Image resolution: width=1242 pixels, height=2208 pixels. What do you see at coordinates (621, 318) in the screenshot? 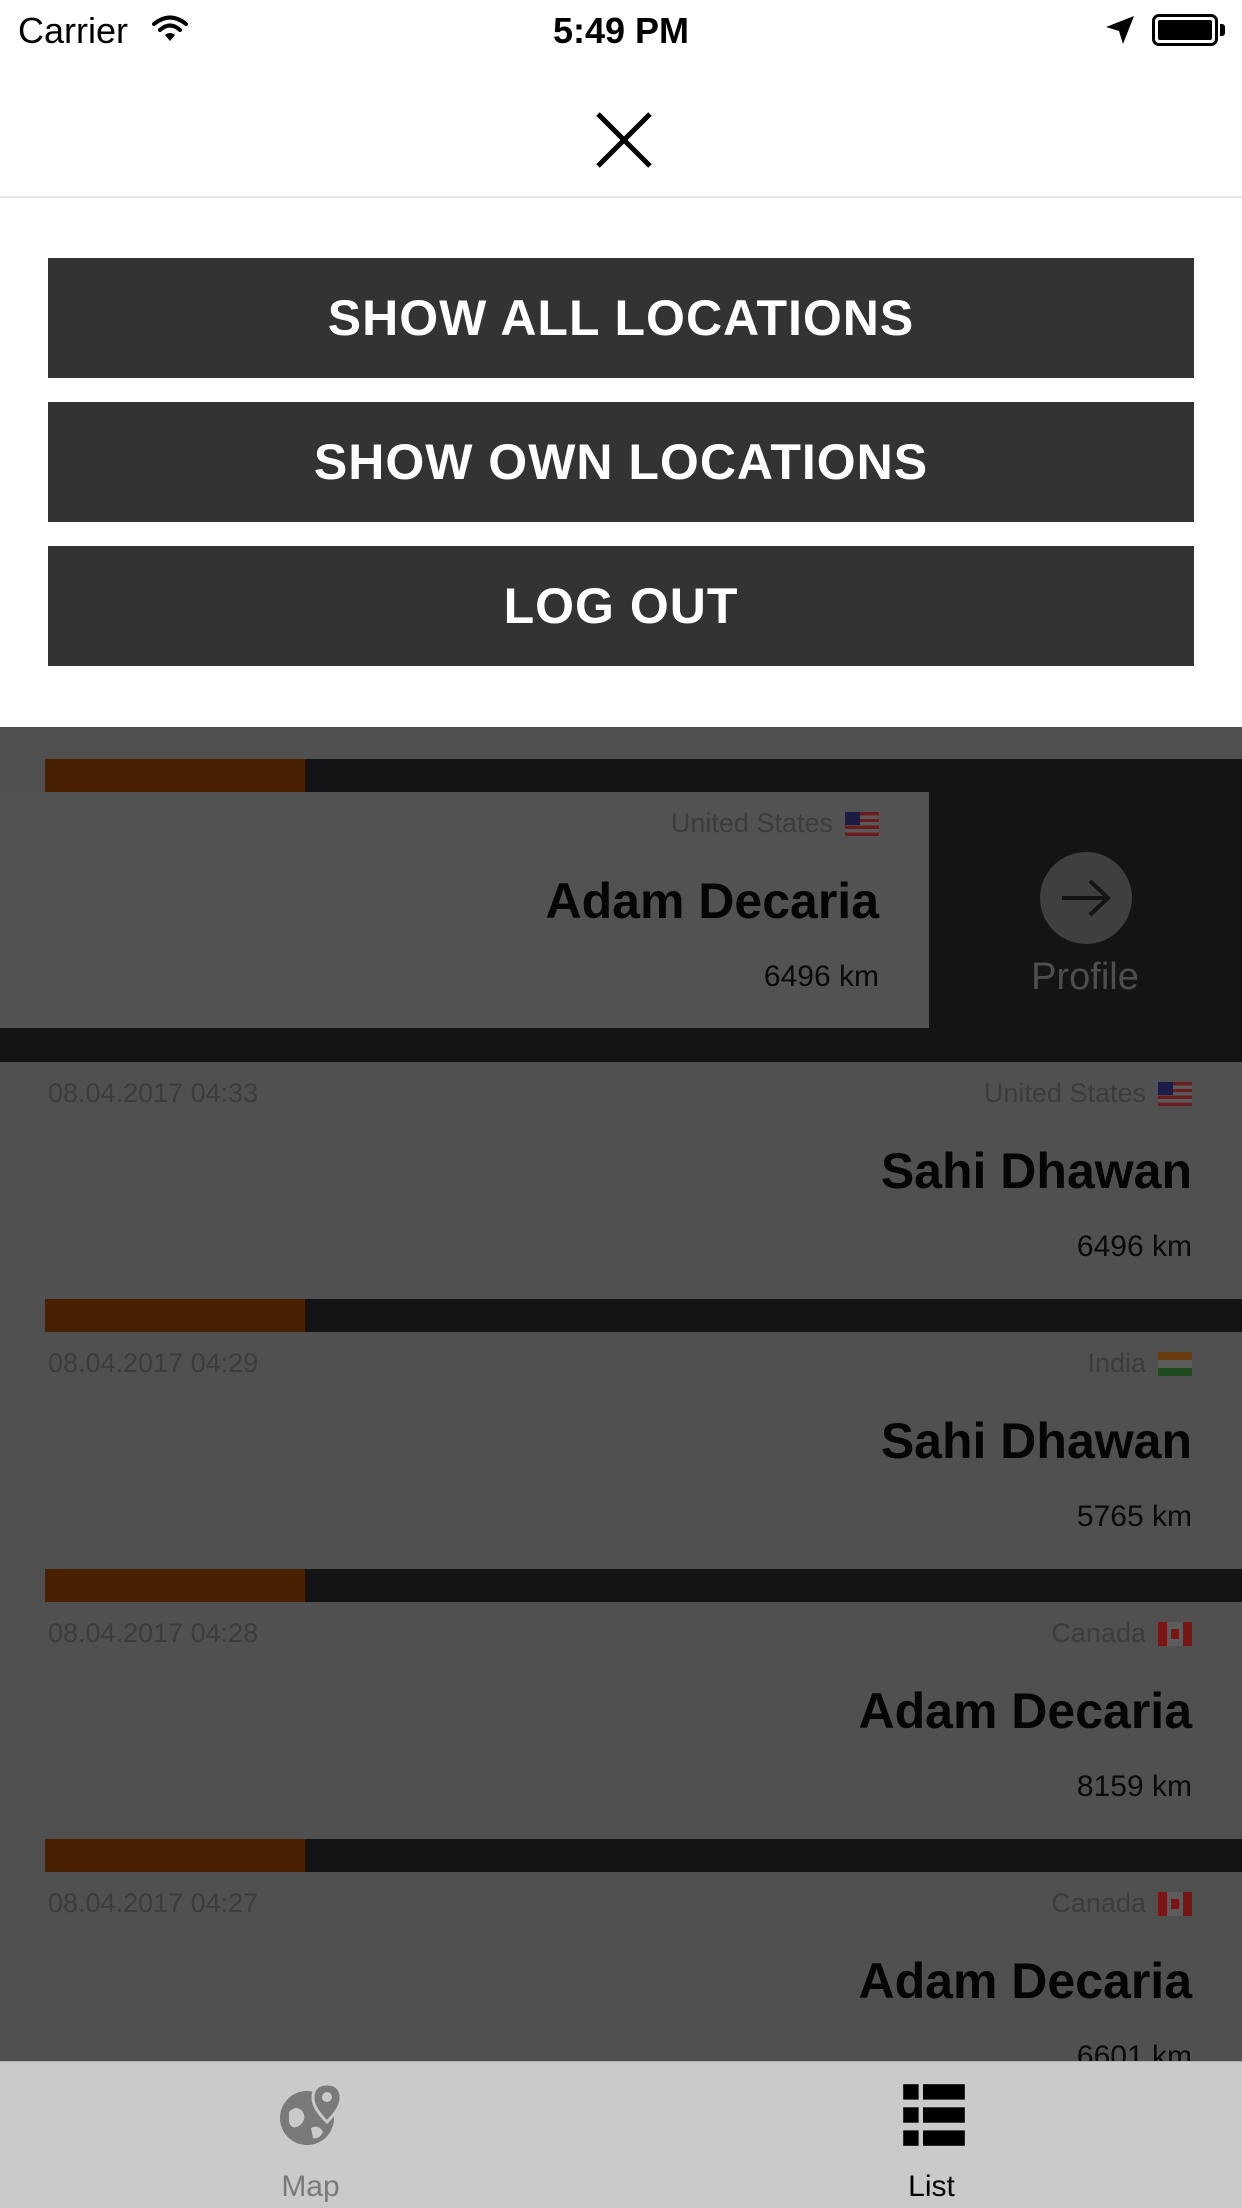
I see `show-all-locations-button: SHOW ALL LOCATIONS` at bounding box center [621, 318].